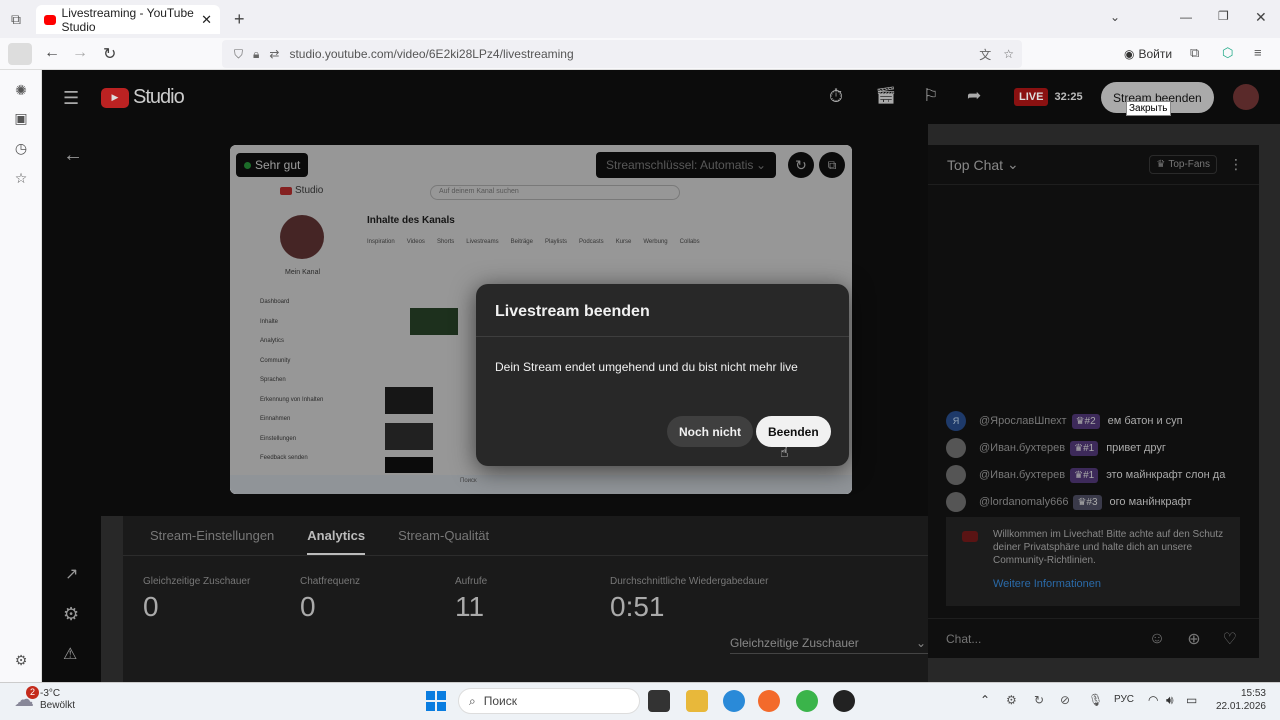  I want to click on share-icon: ➦, so click(974, 96).